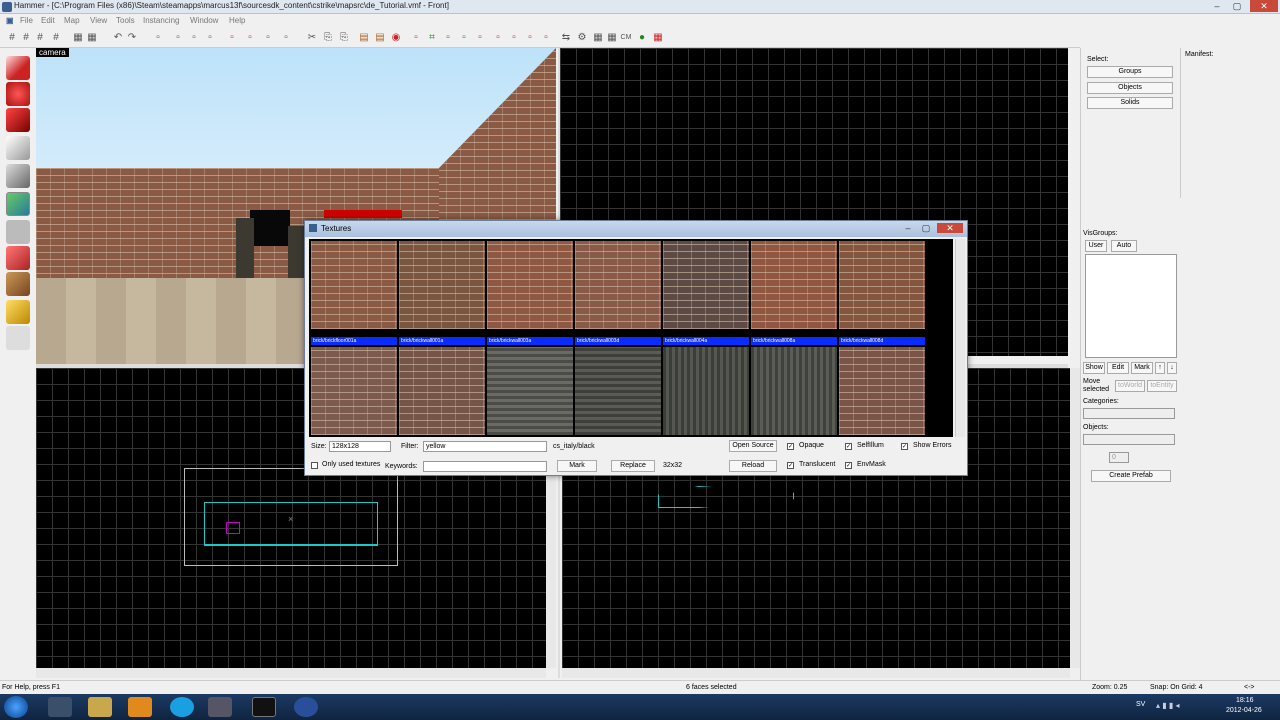  Describe the element at coordinates (432, 38) in the screenshot. I see `select-brushes-icon: ⌗` at that location.